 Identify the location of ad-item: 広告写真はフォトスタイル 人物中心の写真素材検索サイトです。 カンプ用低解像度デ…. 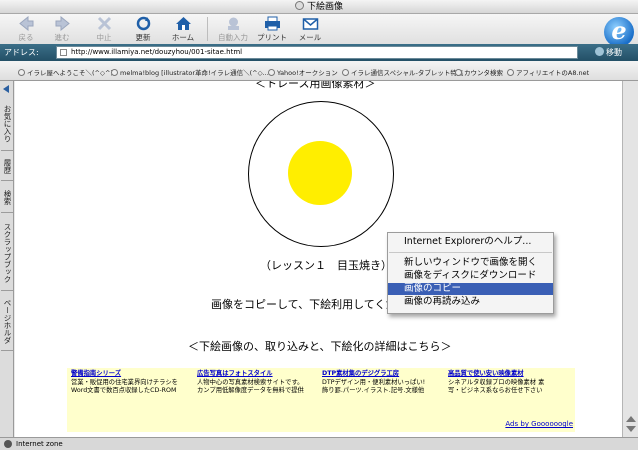
(257, 383).